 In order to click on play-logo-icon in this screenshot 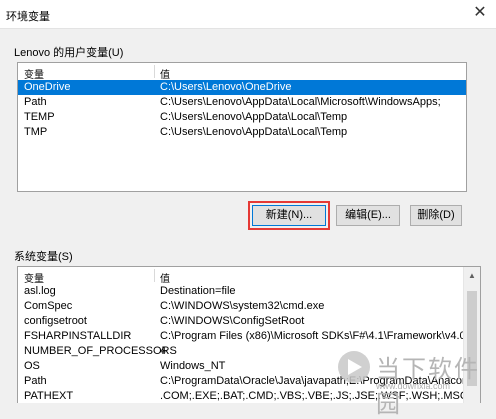, I will do `click(354, 367)`.